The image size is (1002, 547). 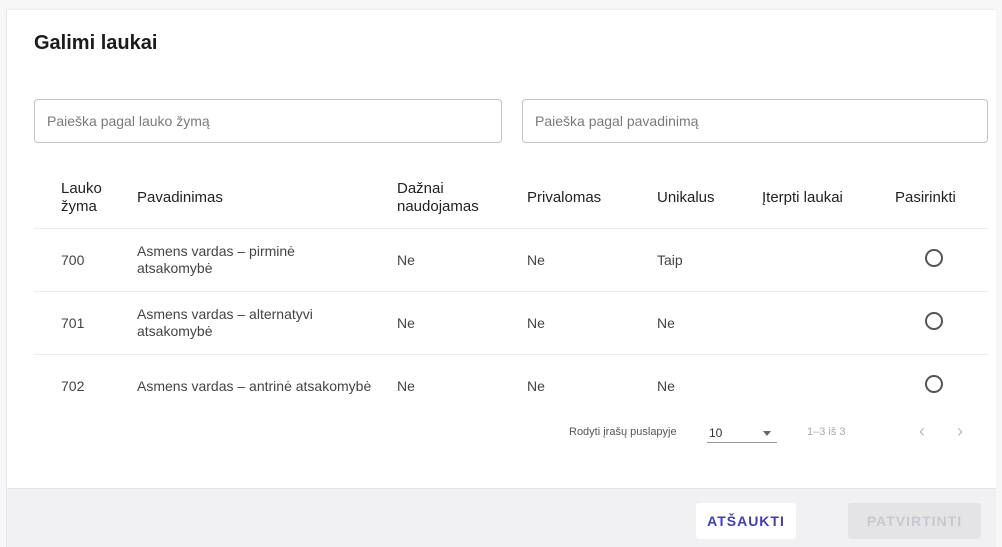 I want to click on next-page-icon: ›, so click(x=960, y=431).